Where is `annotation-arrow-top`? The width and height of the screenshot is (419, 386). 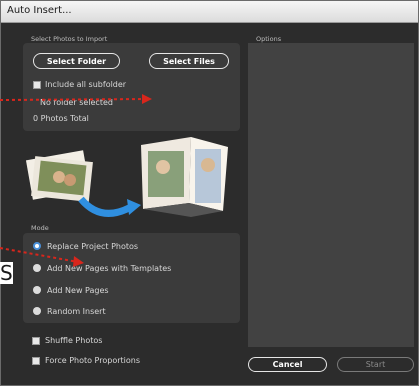 annotation-arrow-top is located at coordinates (74, 99).